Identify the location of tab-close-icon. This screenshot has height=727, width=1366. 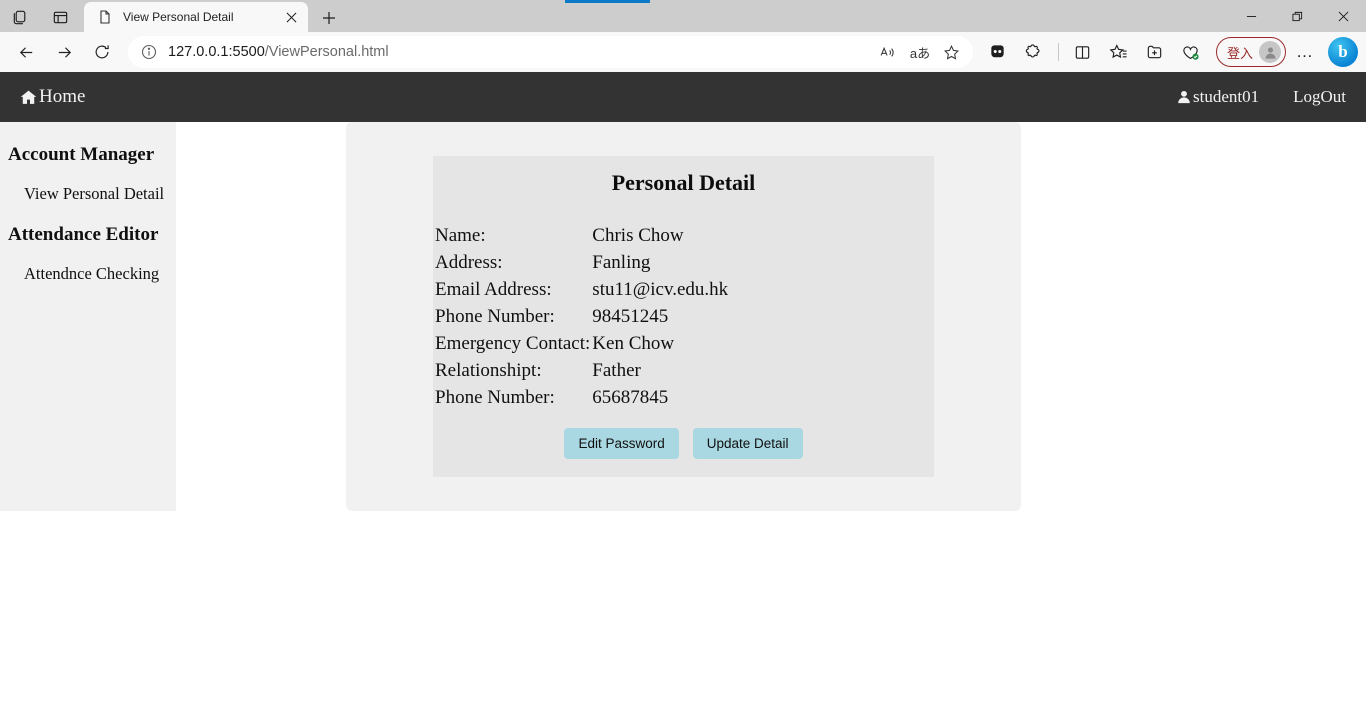
(291, 17).